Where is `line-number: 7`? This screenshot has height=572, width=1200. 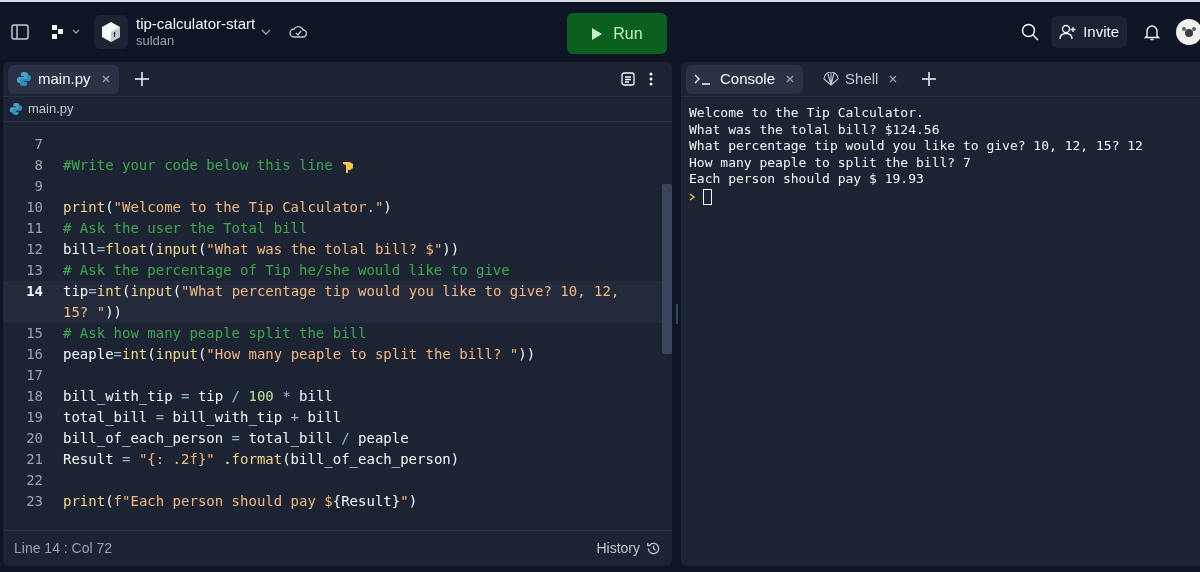 line-number: 7 is located at coordinates (38, 144).